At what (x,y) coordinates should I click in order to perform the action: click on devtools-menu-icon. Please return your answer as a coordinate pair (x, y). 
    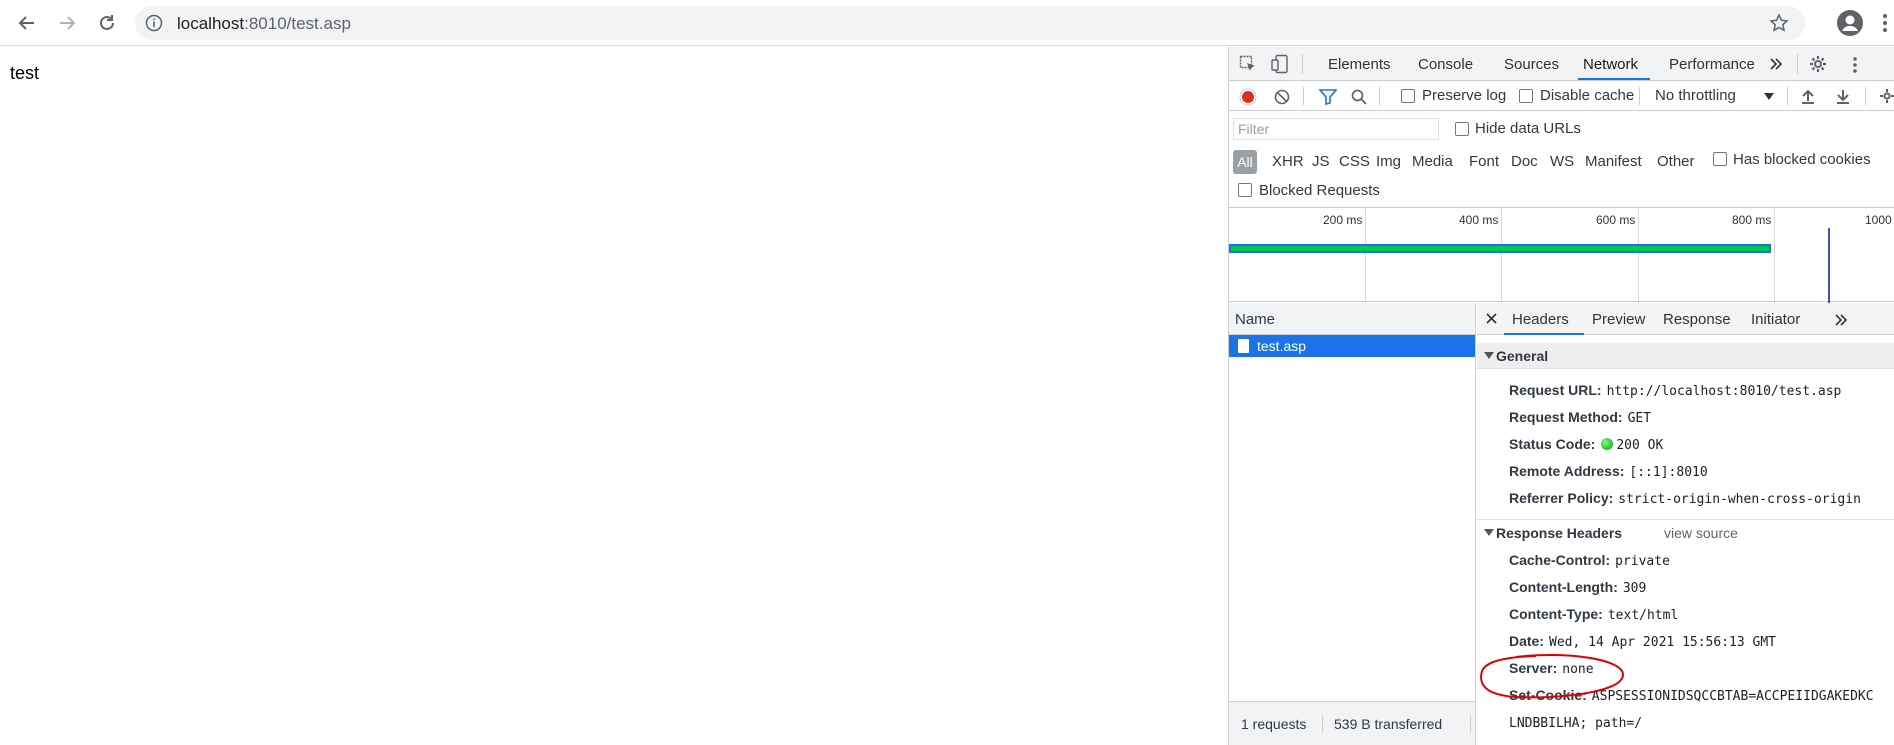
    Looking at the image, I should click on (1855, 65).